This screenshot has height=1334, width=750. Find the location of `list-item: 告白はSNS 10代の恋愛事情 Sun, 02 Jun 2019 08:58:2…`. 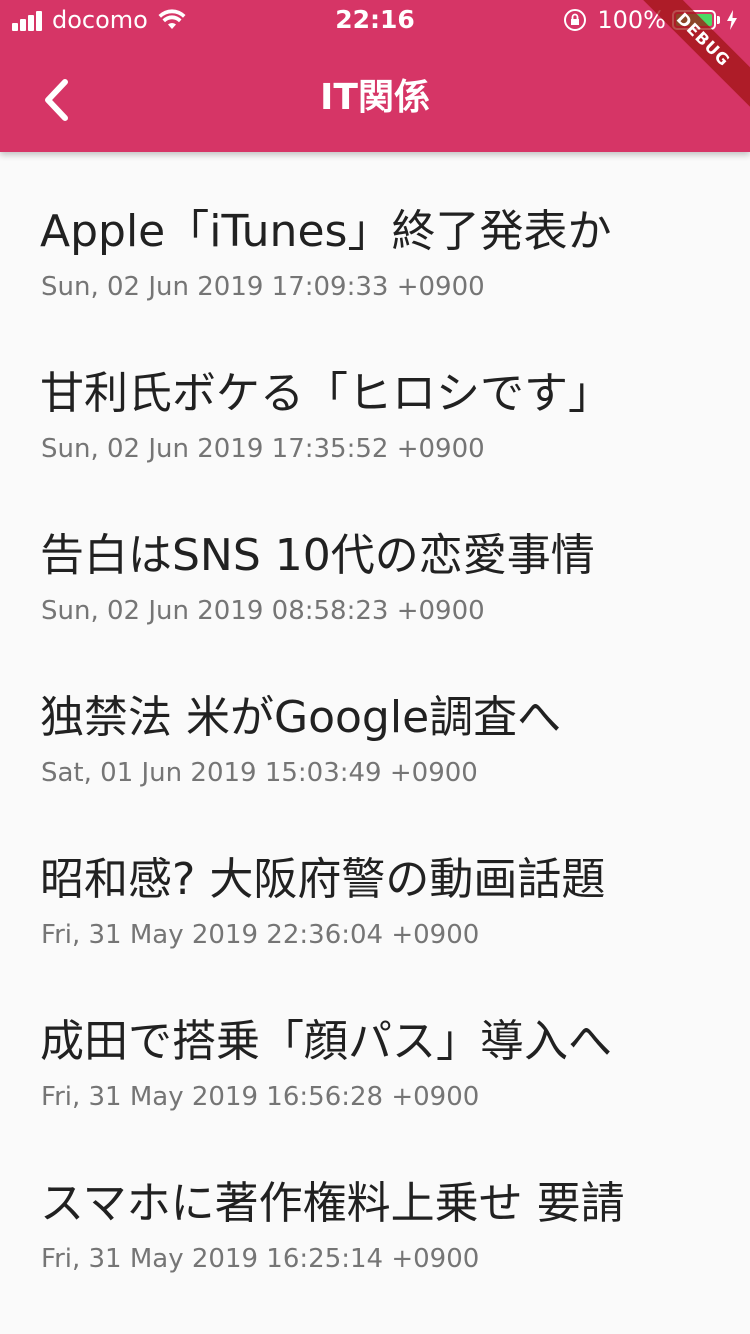

list-item: 告白はSNS 10代の恋愛事情 Sun, 02 Jun 2019 08:58:2… is located at coordinates (375, 557).